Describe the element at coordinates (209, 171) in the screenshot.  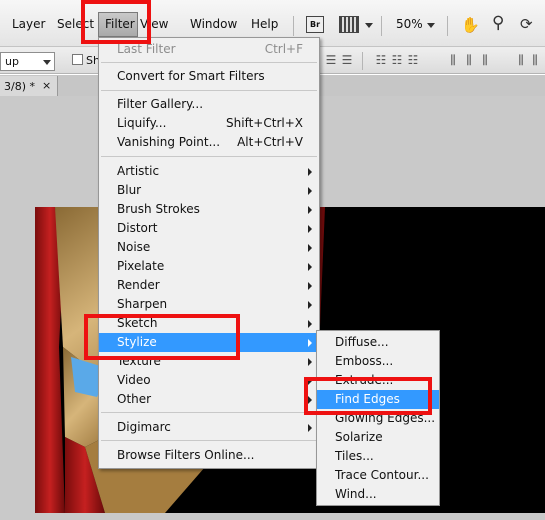
I see `menu-item-artistic: Artistic` at that location.